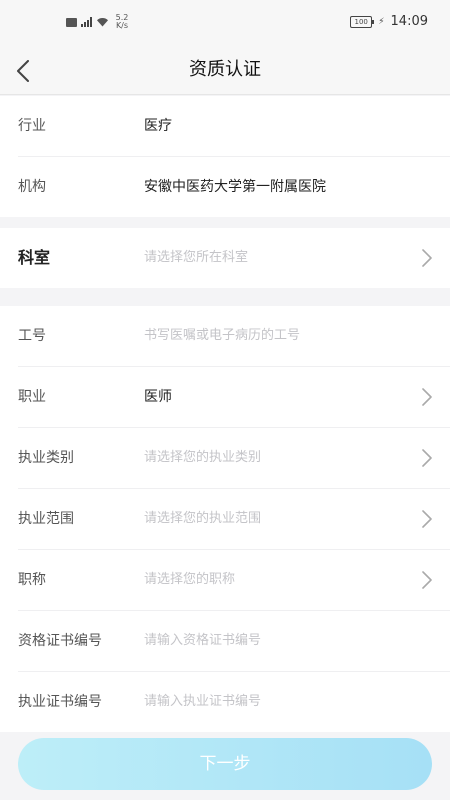 This screenshot has height=800, width=450. What do you see at coordinates (32, 397) in the screenshot?
I see `occupation-label: 职业` at bounding box center [32, 397].